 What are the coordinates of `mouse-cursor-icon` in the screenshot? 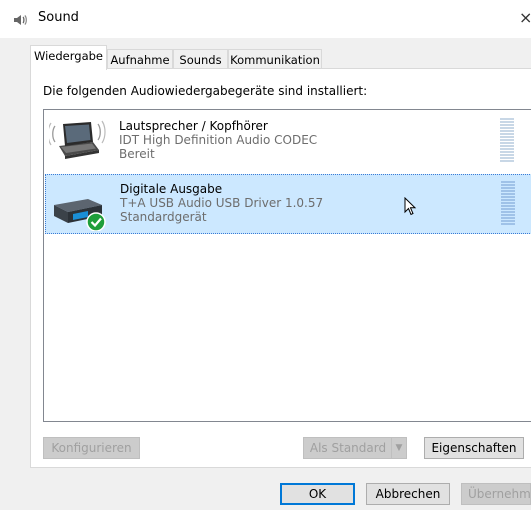 It's located at (410, 206).